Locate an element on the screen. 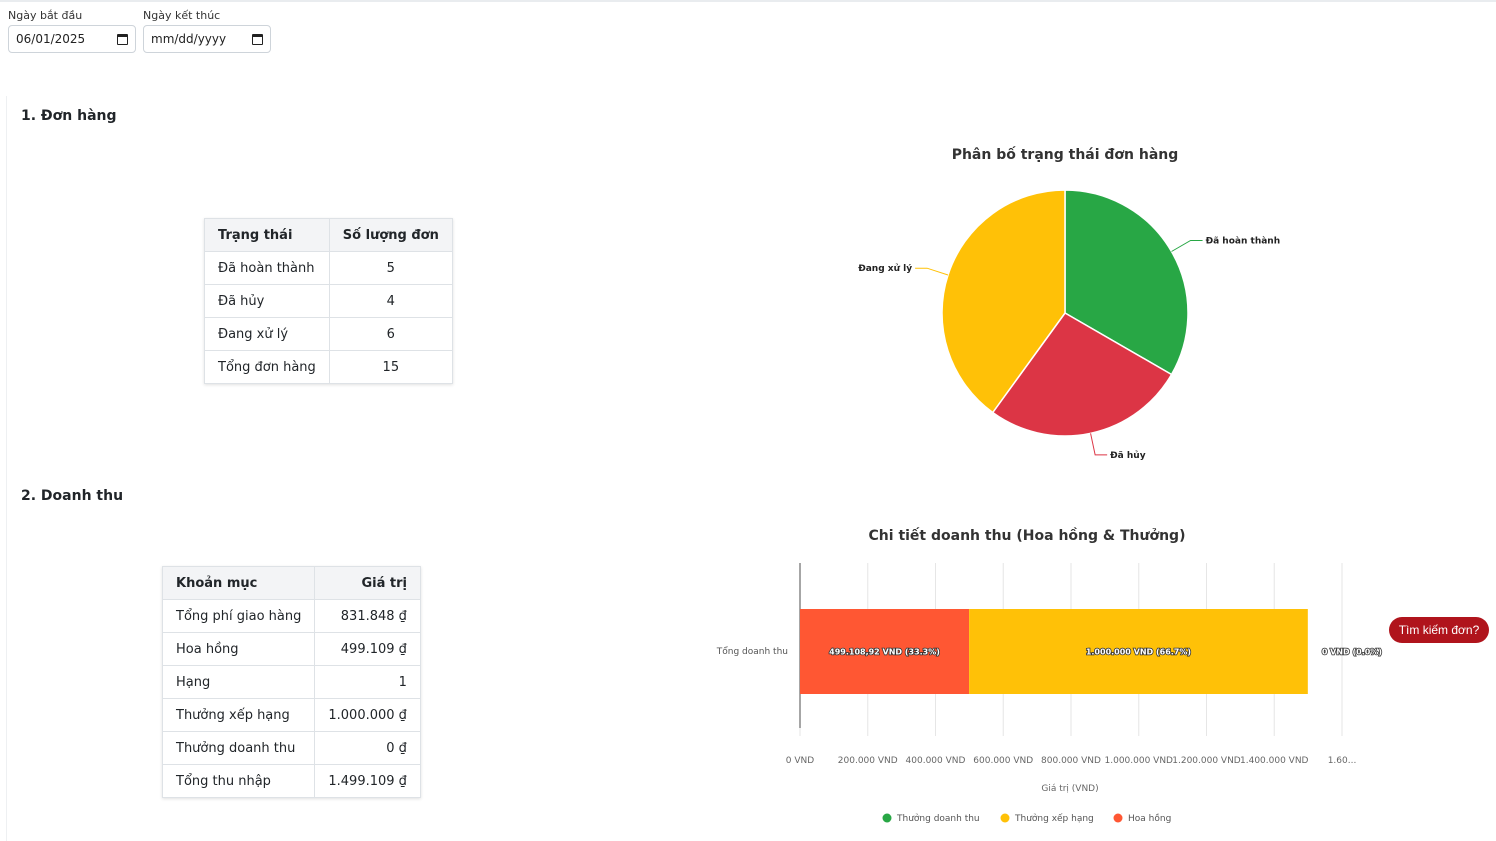 The width and height of the screenshot is (1496, 841). row-value: 831.848 ₫ is located at coordinates (367, 616).